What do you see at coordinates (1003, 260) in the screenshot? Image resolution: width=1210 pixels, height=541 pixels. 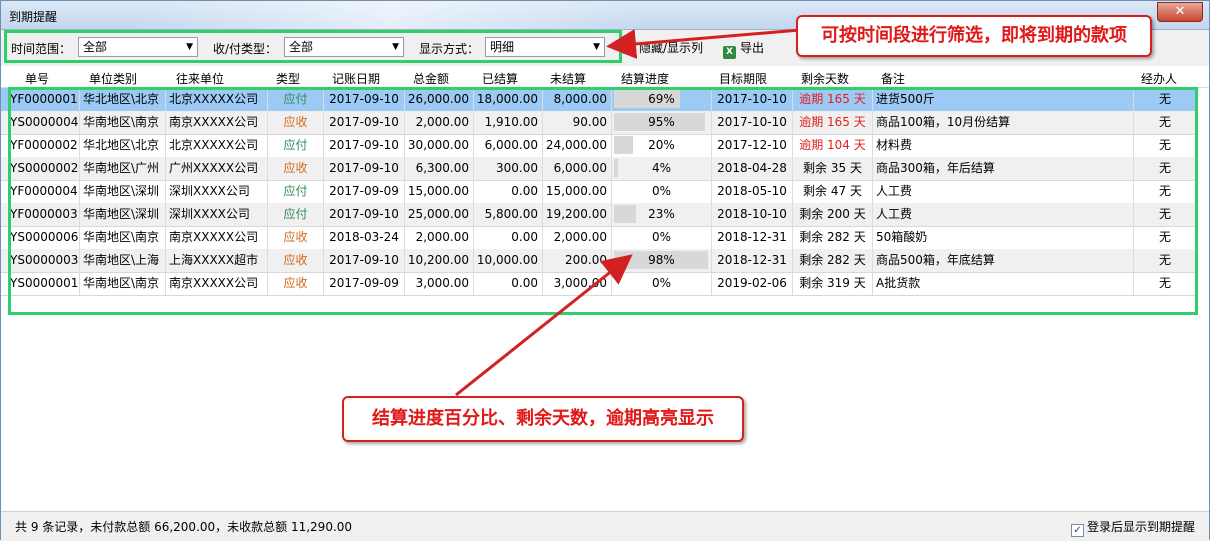 I see `cell-note: 商品500箱，年底结算` at bounding box center [1003, 260].